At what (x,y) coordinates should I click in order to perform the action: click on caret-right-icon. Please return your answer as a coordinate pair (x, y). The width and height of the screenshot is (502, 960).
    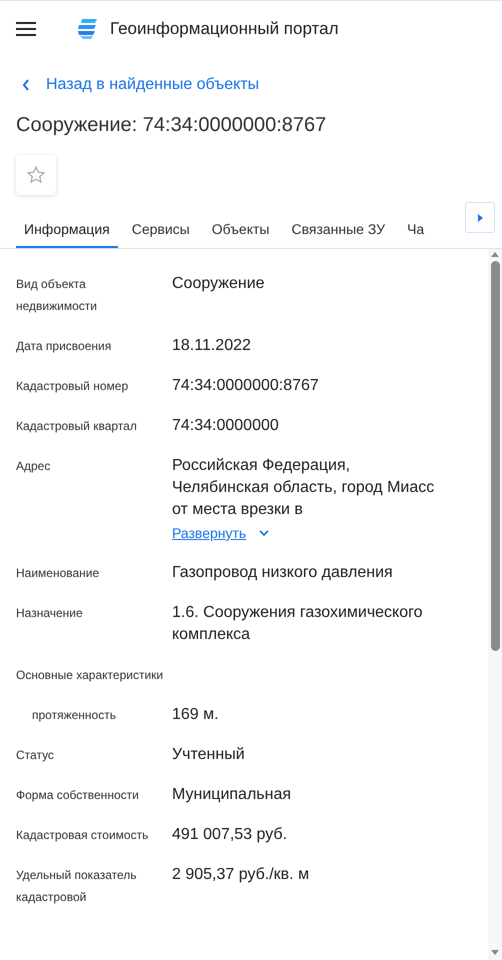
    Looking at the image, I should click on (480, 218).